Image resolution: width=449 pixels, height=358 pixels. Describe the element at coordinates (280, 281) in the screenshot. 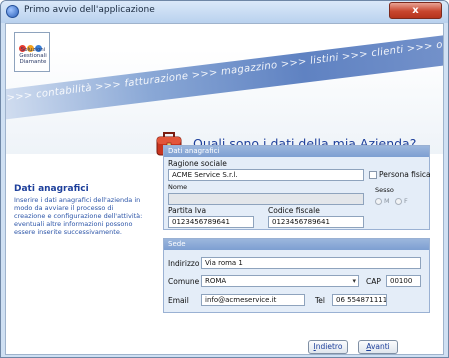

I see `comune-select: ROMA ▾` at that location.